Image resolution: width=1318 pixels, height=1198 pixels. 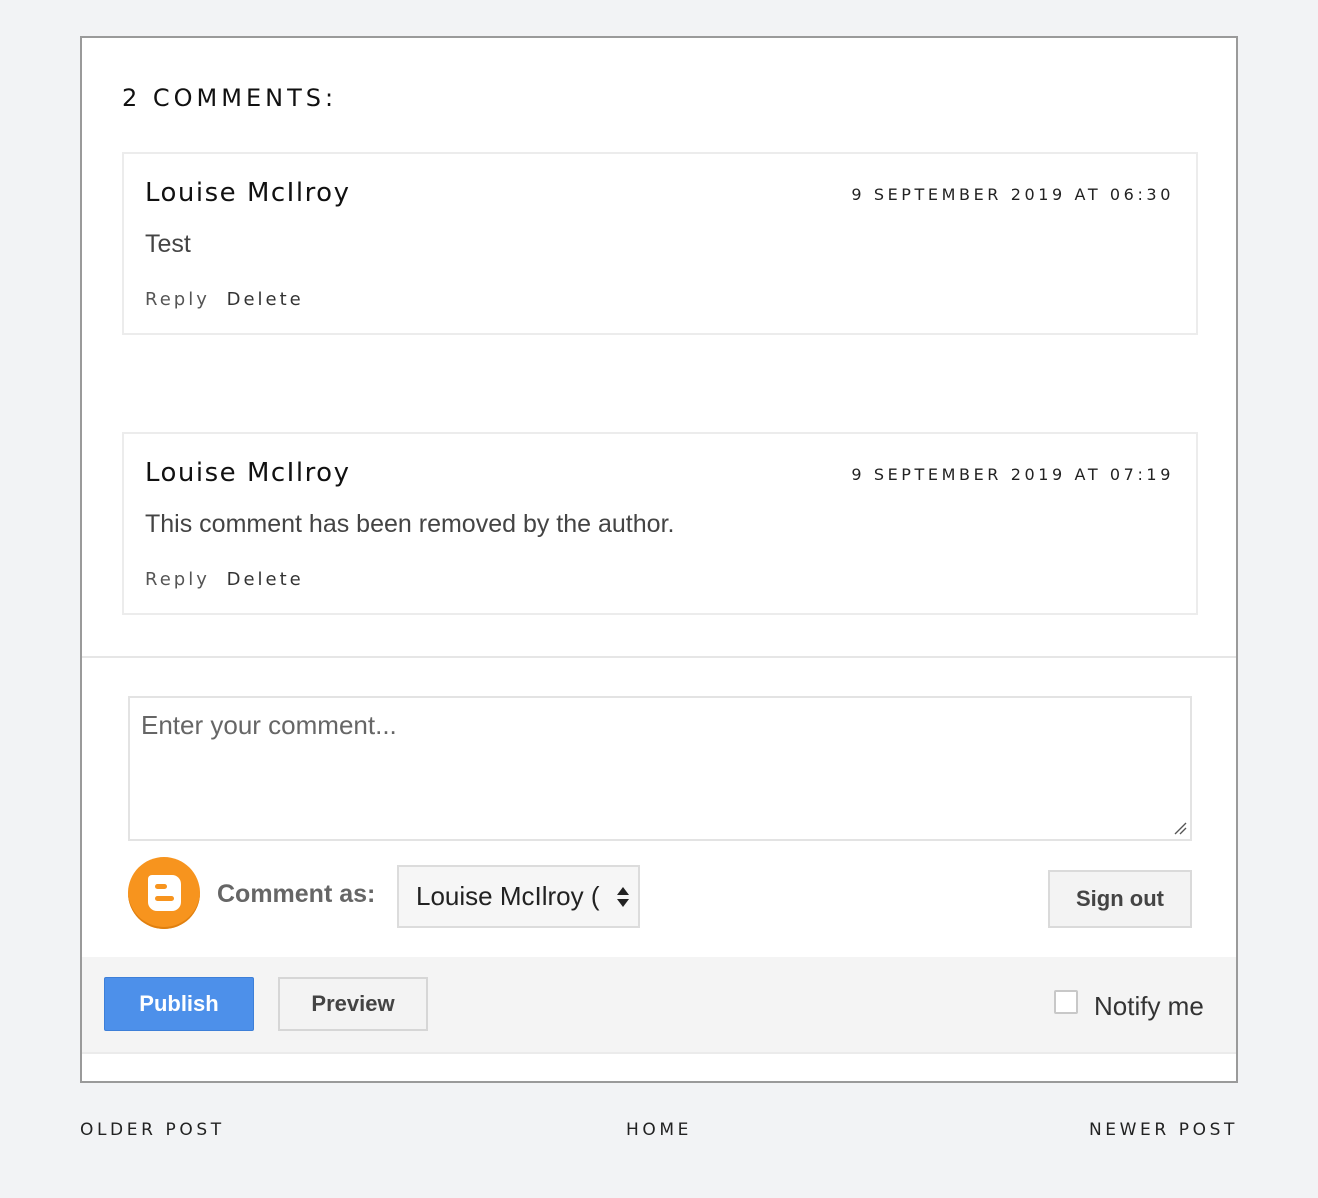 What do you see at coordinates (1012, 474) in the screenshot?
I see `comment-timestamp: 9 SEPTEMBER 2019 AT 07:19` at bounding box center [1012, 474].